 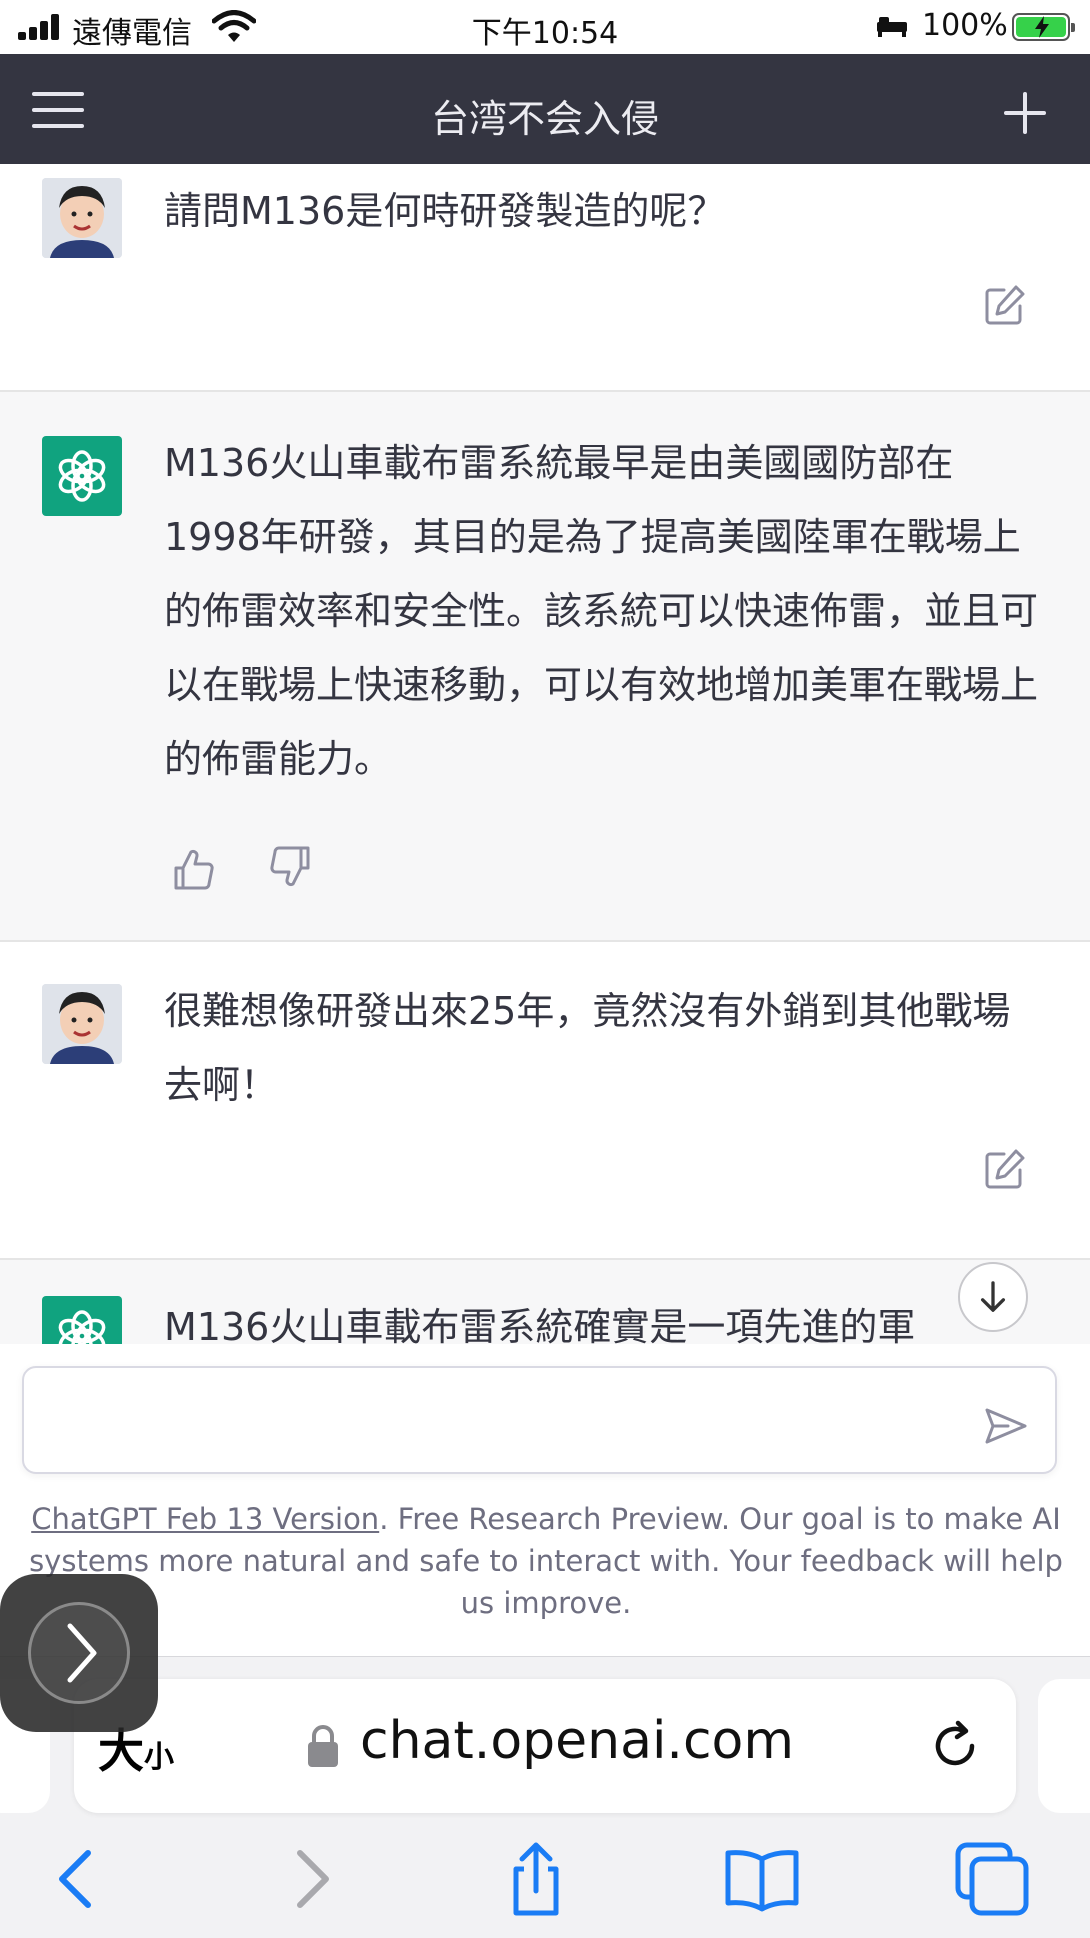 I want to click on assistant-message: M136火山車載布雷系統確實是一項先進的軍, so click(x=545, y=1301).